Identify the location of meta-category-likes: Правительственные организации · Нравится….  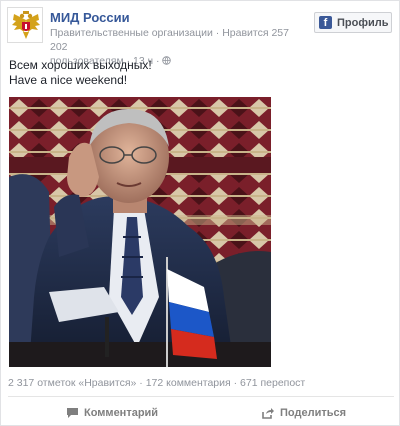
(169, 40).